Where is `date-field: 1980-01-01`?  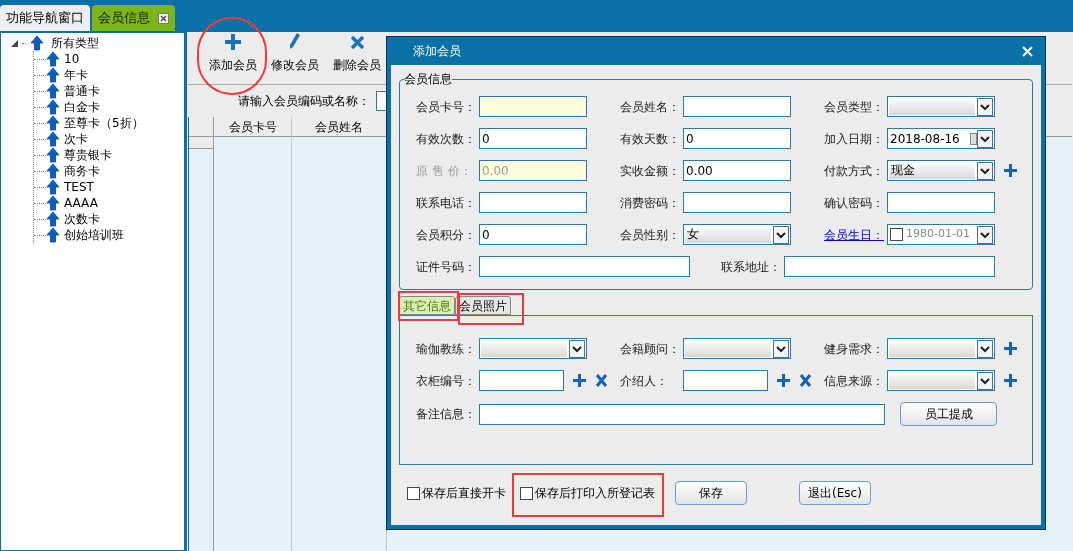
date-field: 1980-01-01 is located at coordinates (941, 234).